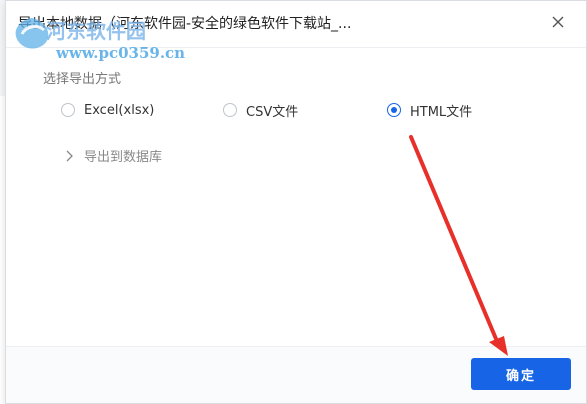 The width and height of the screenshot is (587, 404). I want to click on radio-option-excel: Excel(xlsx), so click(107, 110).